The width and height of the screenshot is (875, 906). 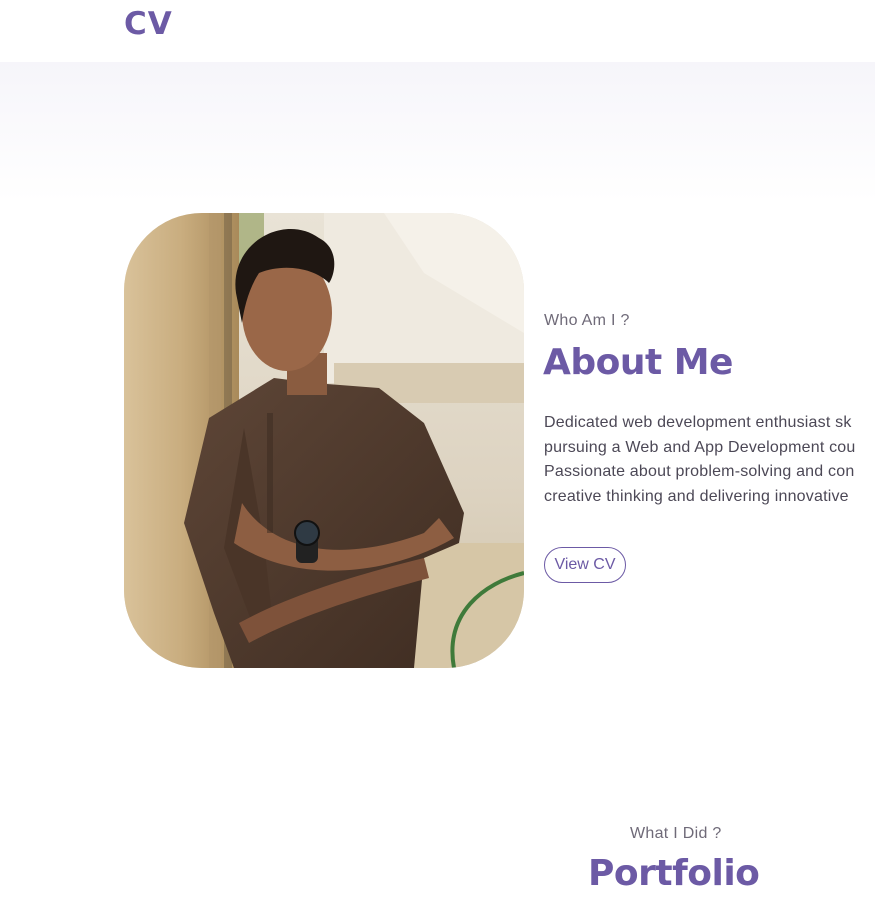 What do you see at coordinates (674, 873) in the screenshot?
I see `portfolio-title: Portfolio` at bounding box center [674, 873].